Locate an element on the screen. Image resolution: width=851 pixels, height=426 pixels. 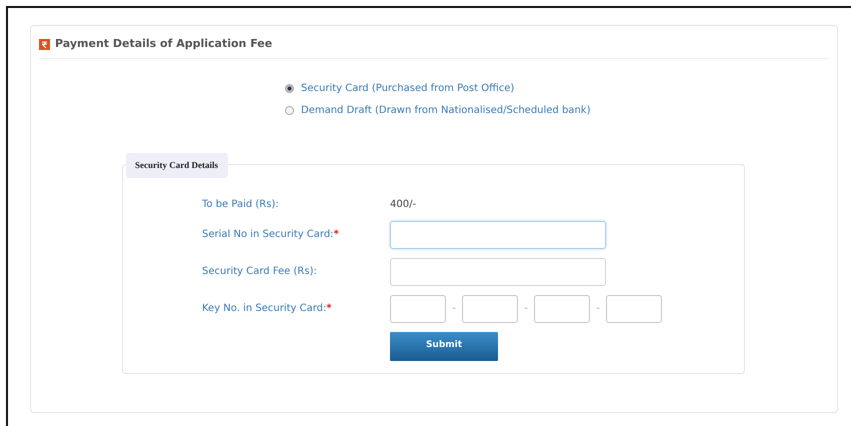
field-label: Serial No in Security Card:* is located at coordinates (271, 235).